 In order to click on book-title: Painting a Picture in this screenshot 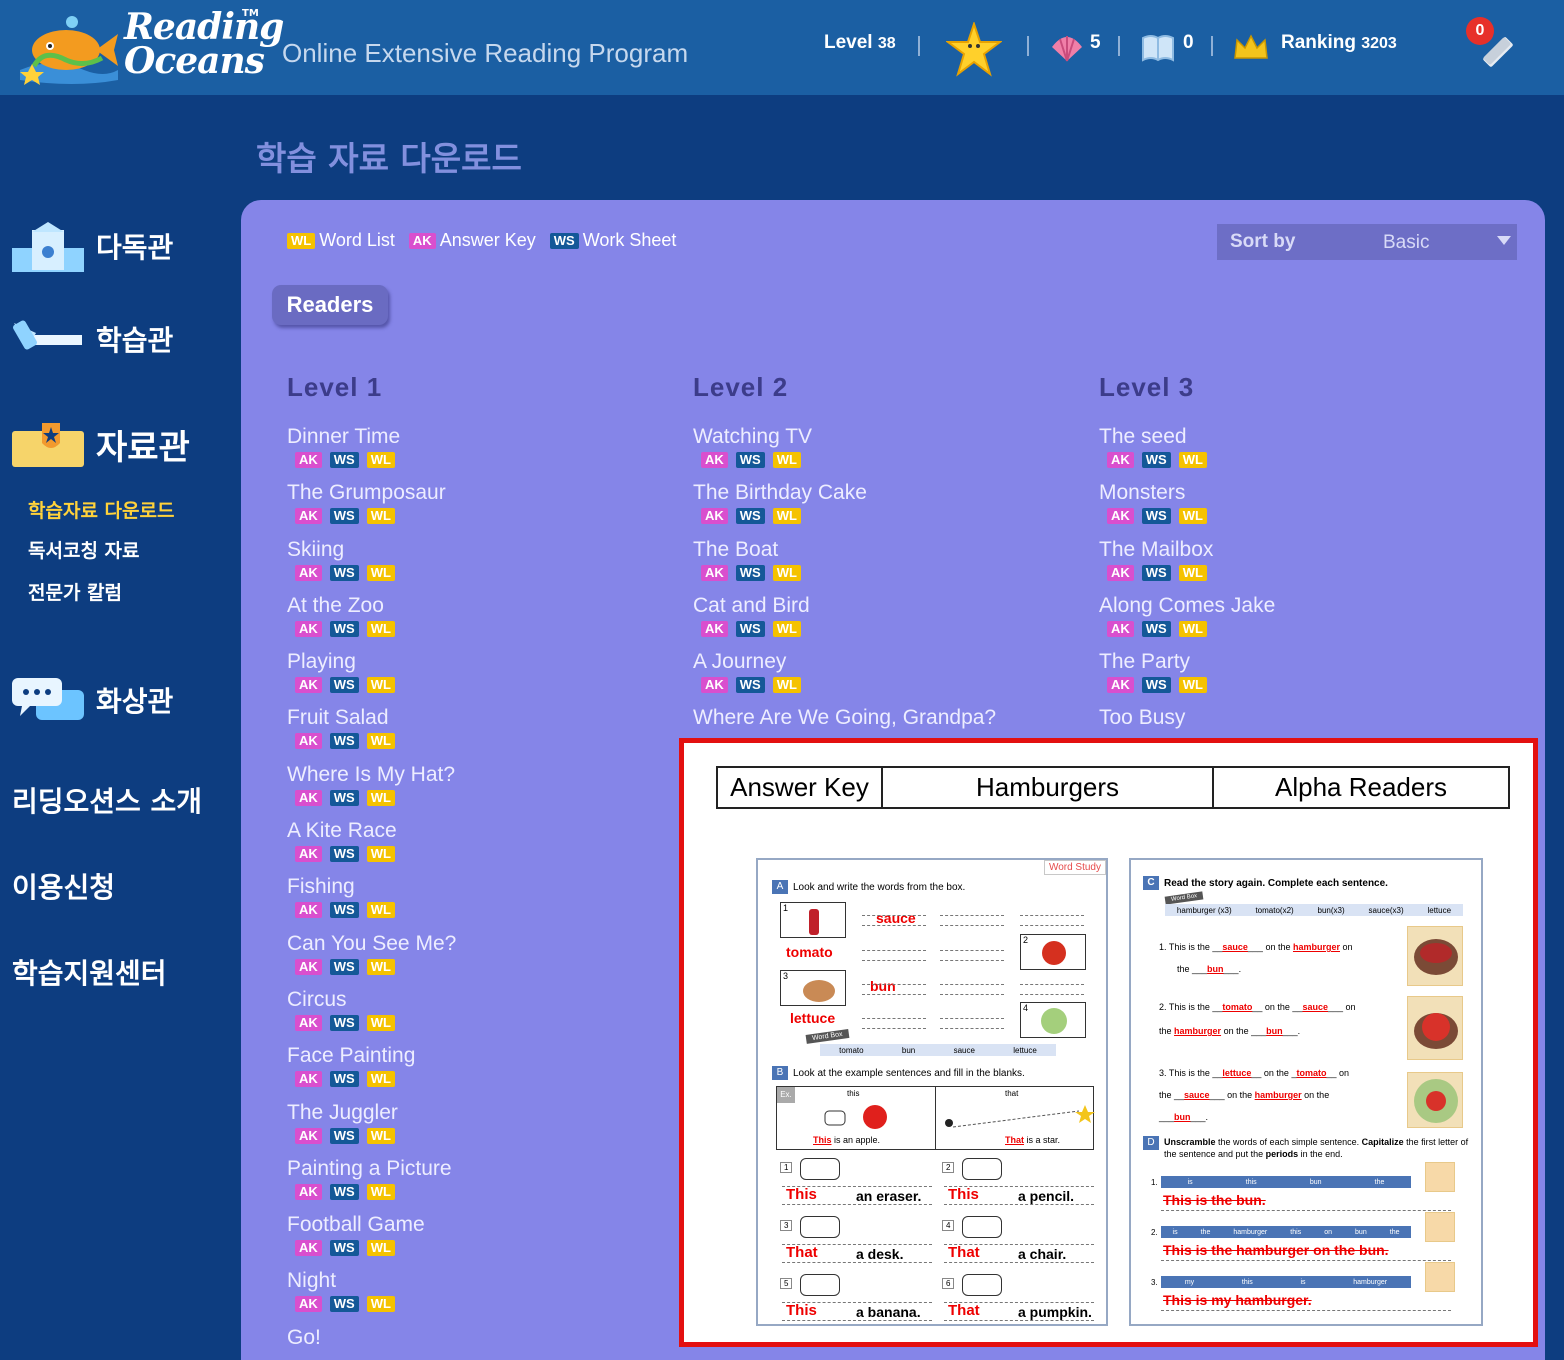, I will do `click(477, 1169)`.